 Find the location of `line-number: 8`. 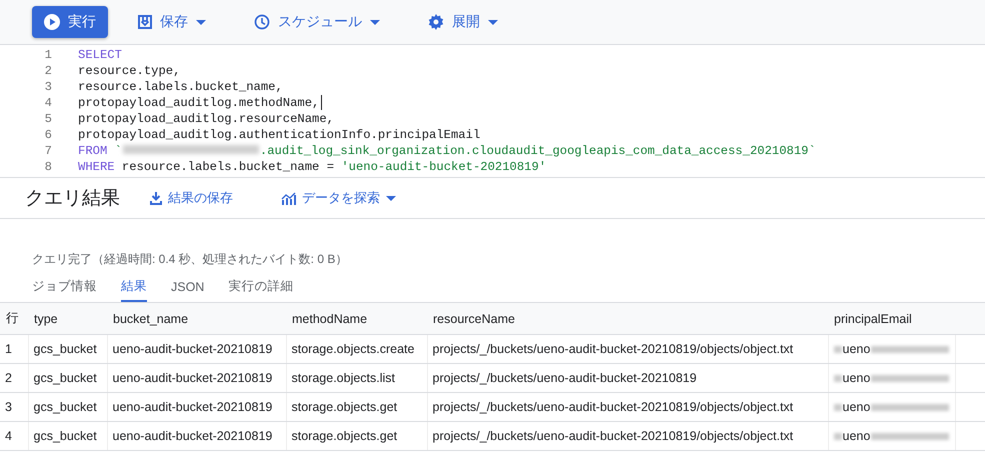

line-number: 8 is located at coordinates (48, 167).